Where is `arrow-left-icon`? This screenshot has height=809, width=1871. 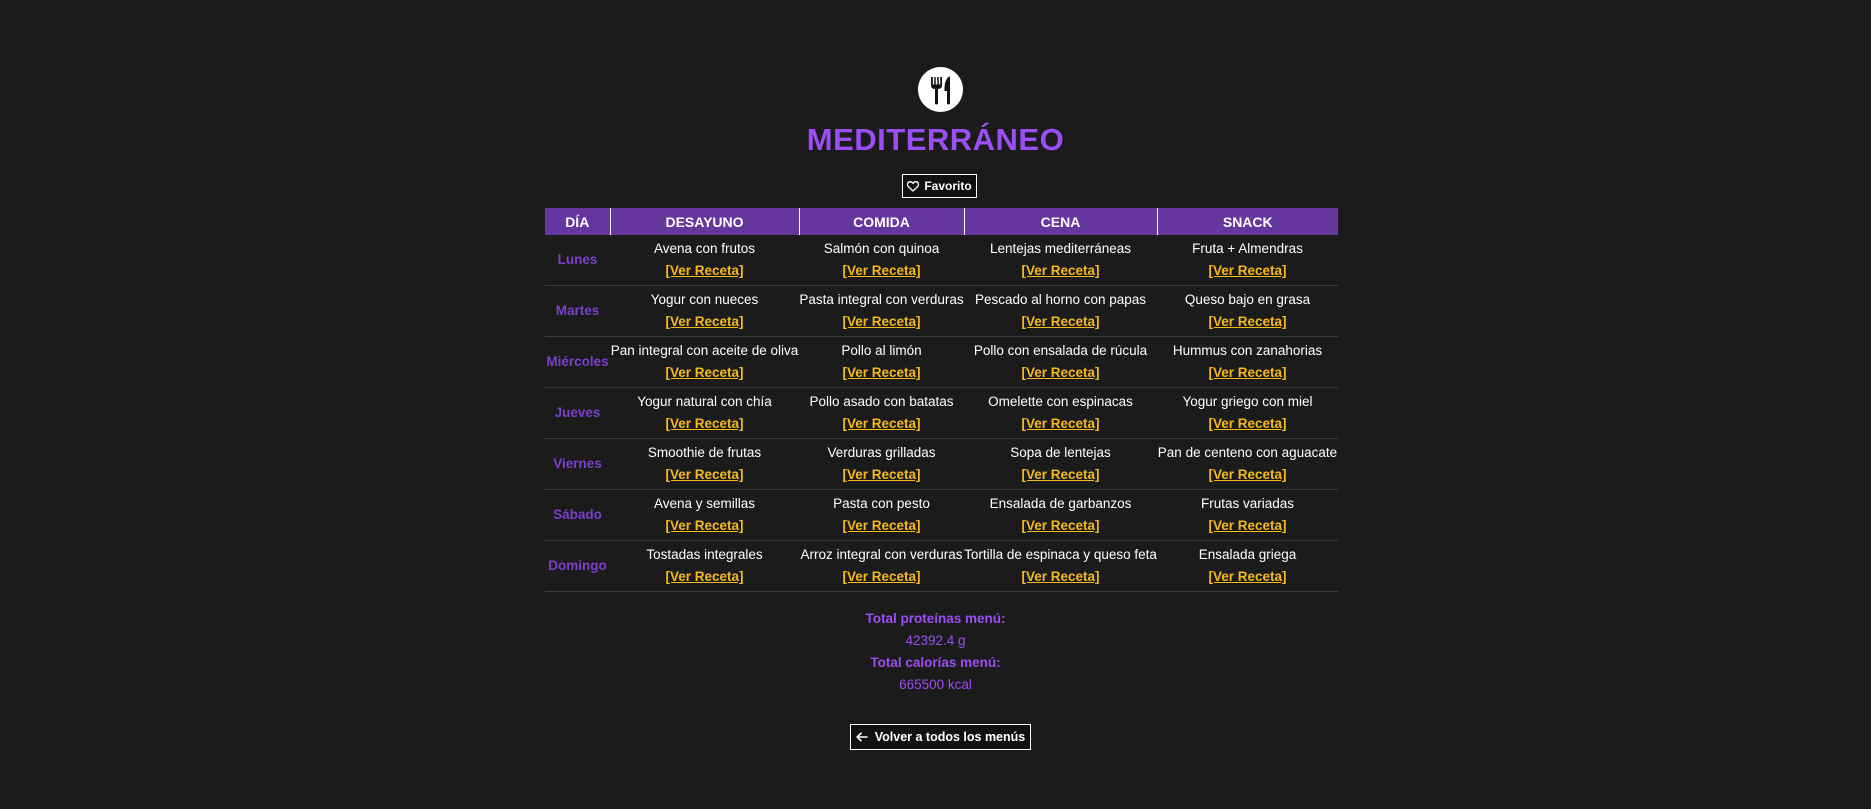 arrow-left-icon is located at coordinates (862, 737).